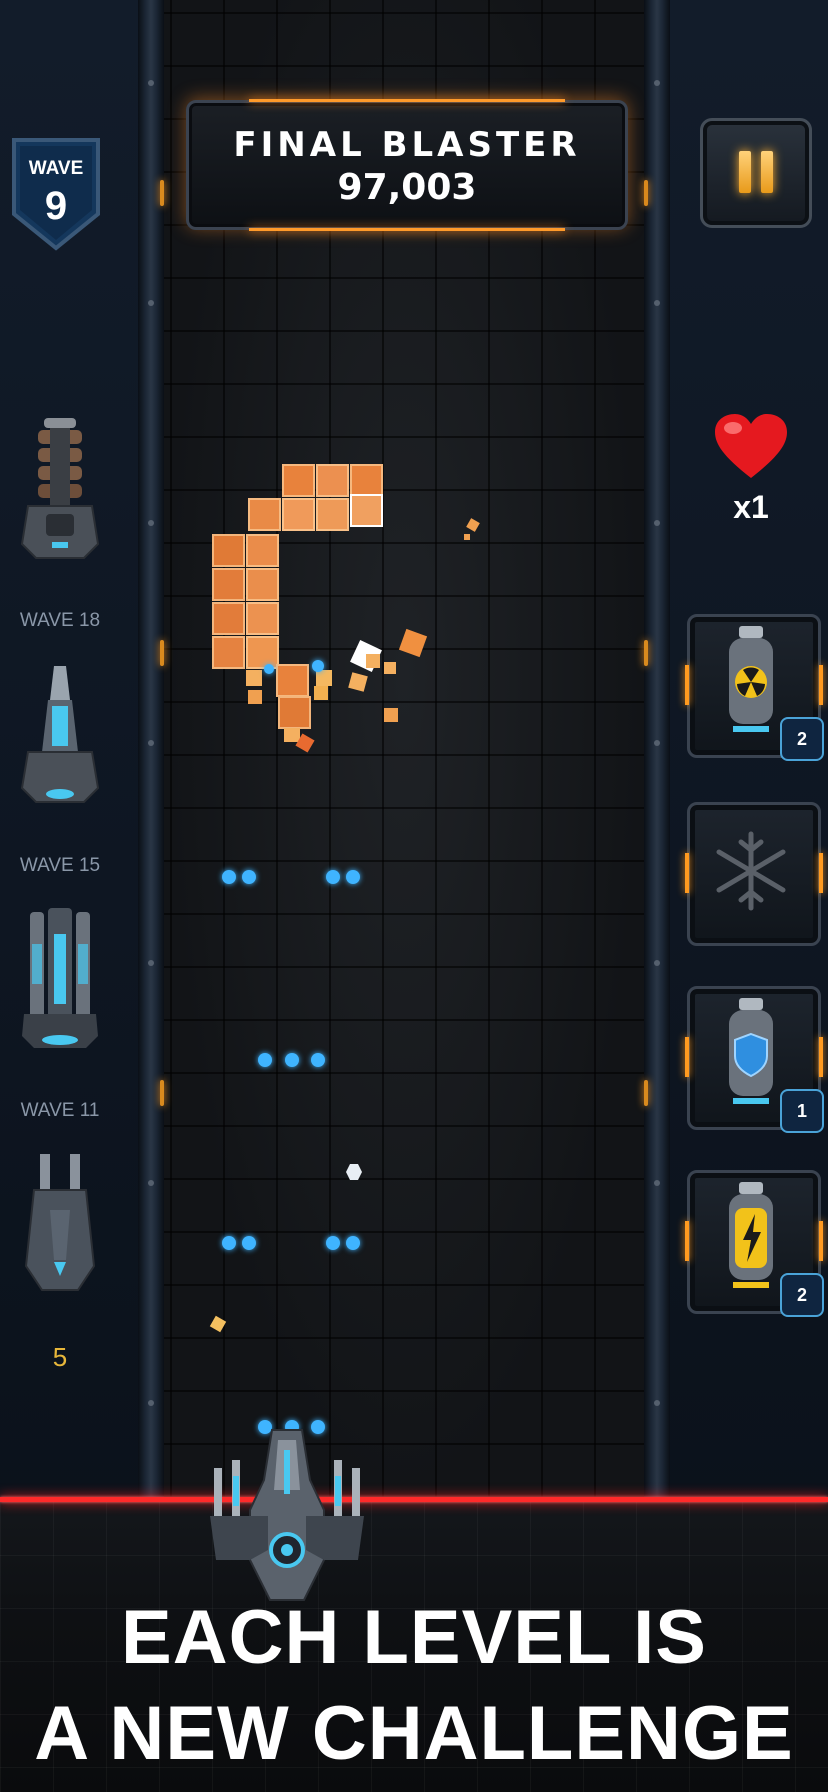 The height and width of the screenshot is (1792, 828). What do you see at coordinates (60, 1110) in the screenshot?
I see `weapon-unlock-label: WAVE 11` at bounding box center [60, 1110].